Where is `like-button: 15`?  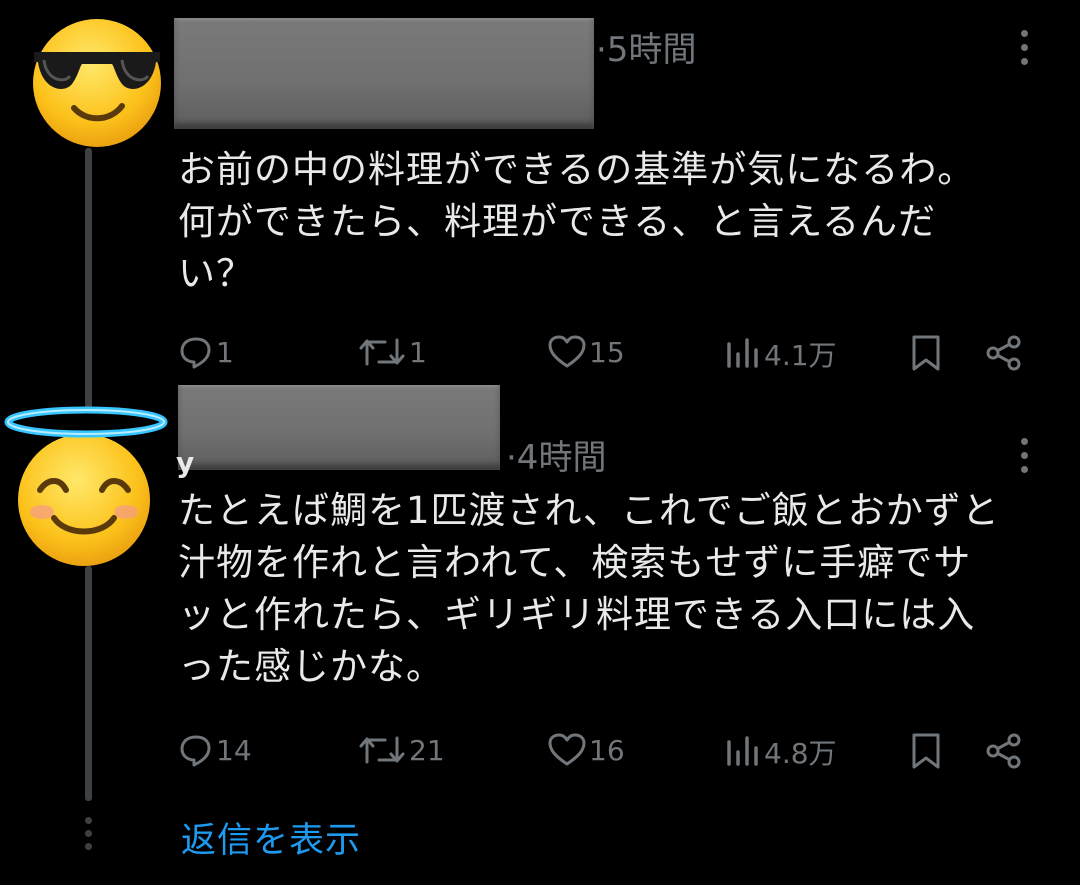 like-button: 15 is located at coordinates (586, 352).